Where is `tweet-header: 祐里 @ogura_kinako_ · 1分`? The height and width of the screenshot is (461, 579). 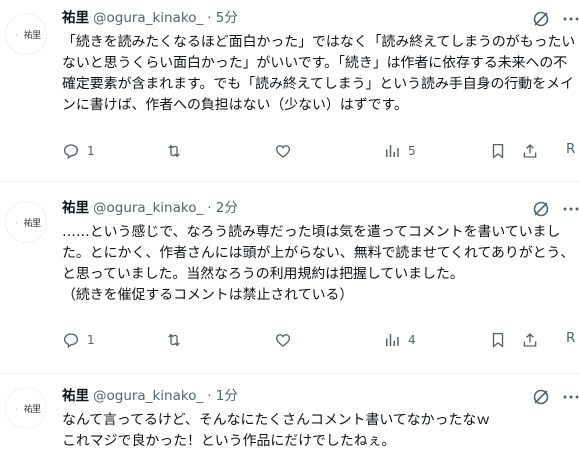
tweet-header: 祐里 @ogura_kinako_ · 1分 is located at coordinates (150, 396).